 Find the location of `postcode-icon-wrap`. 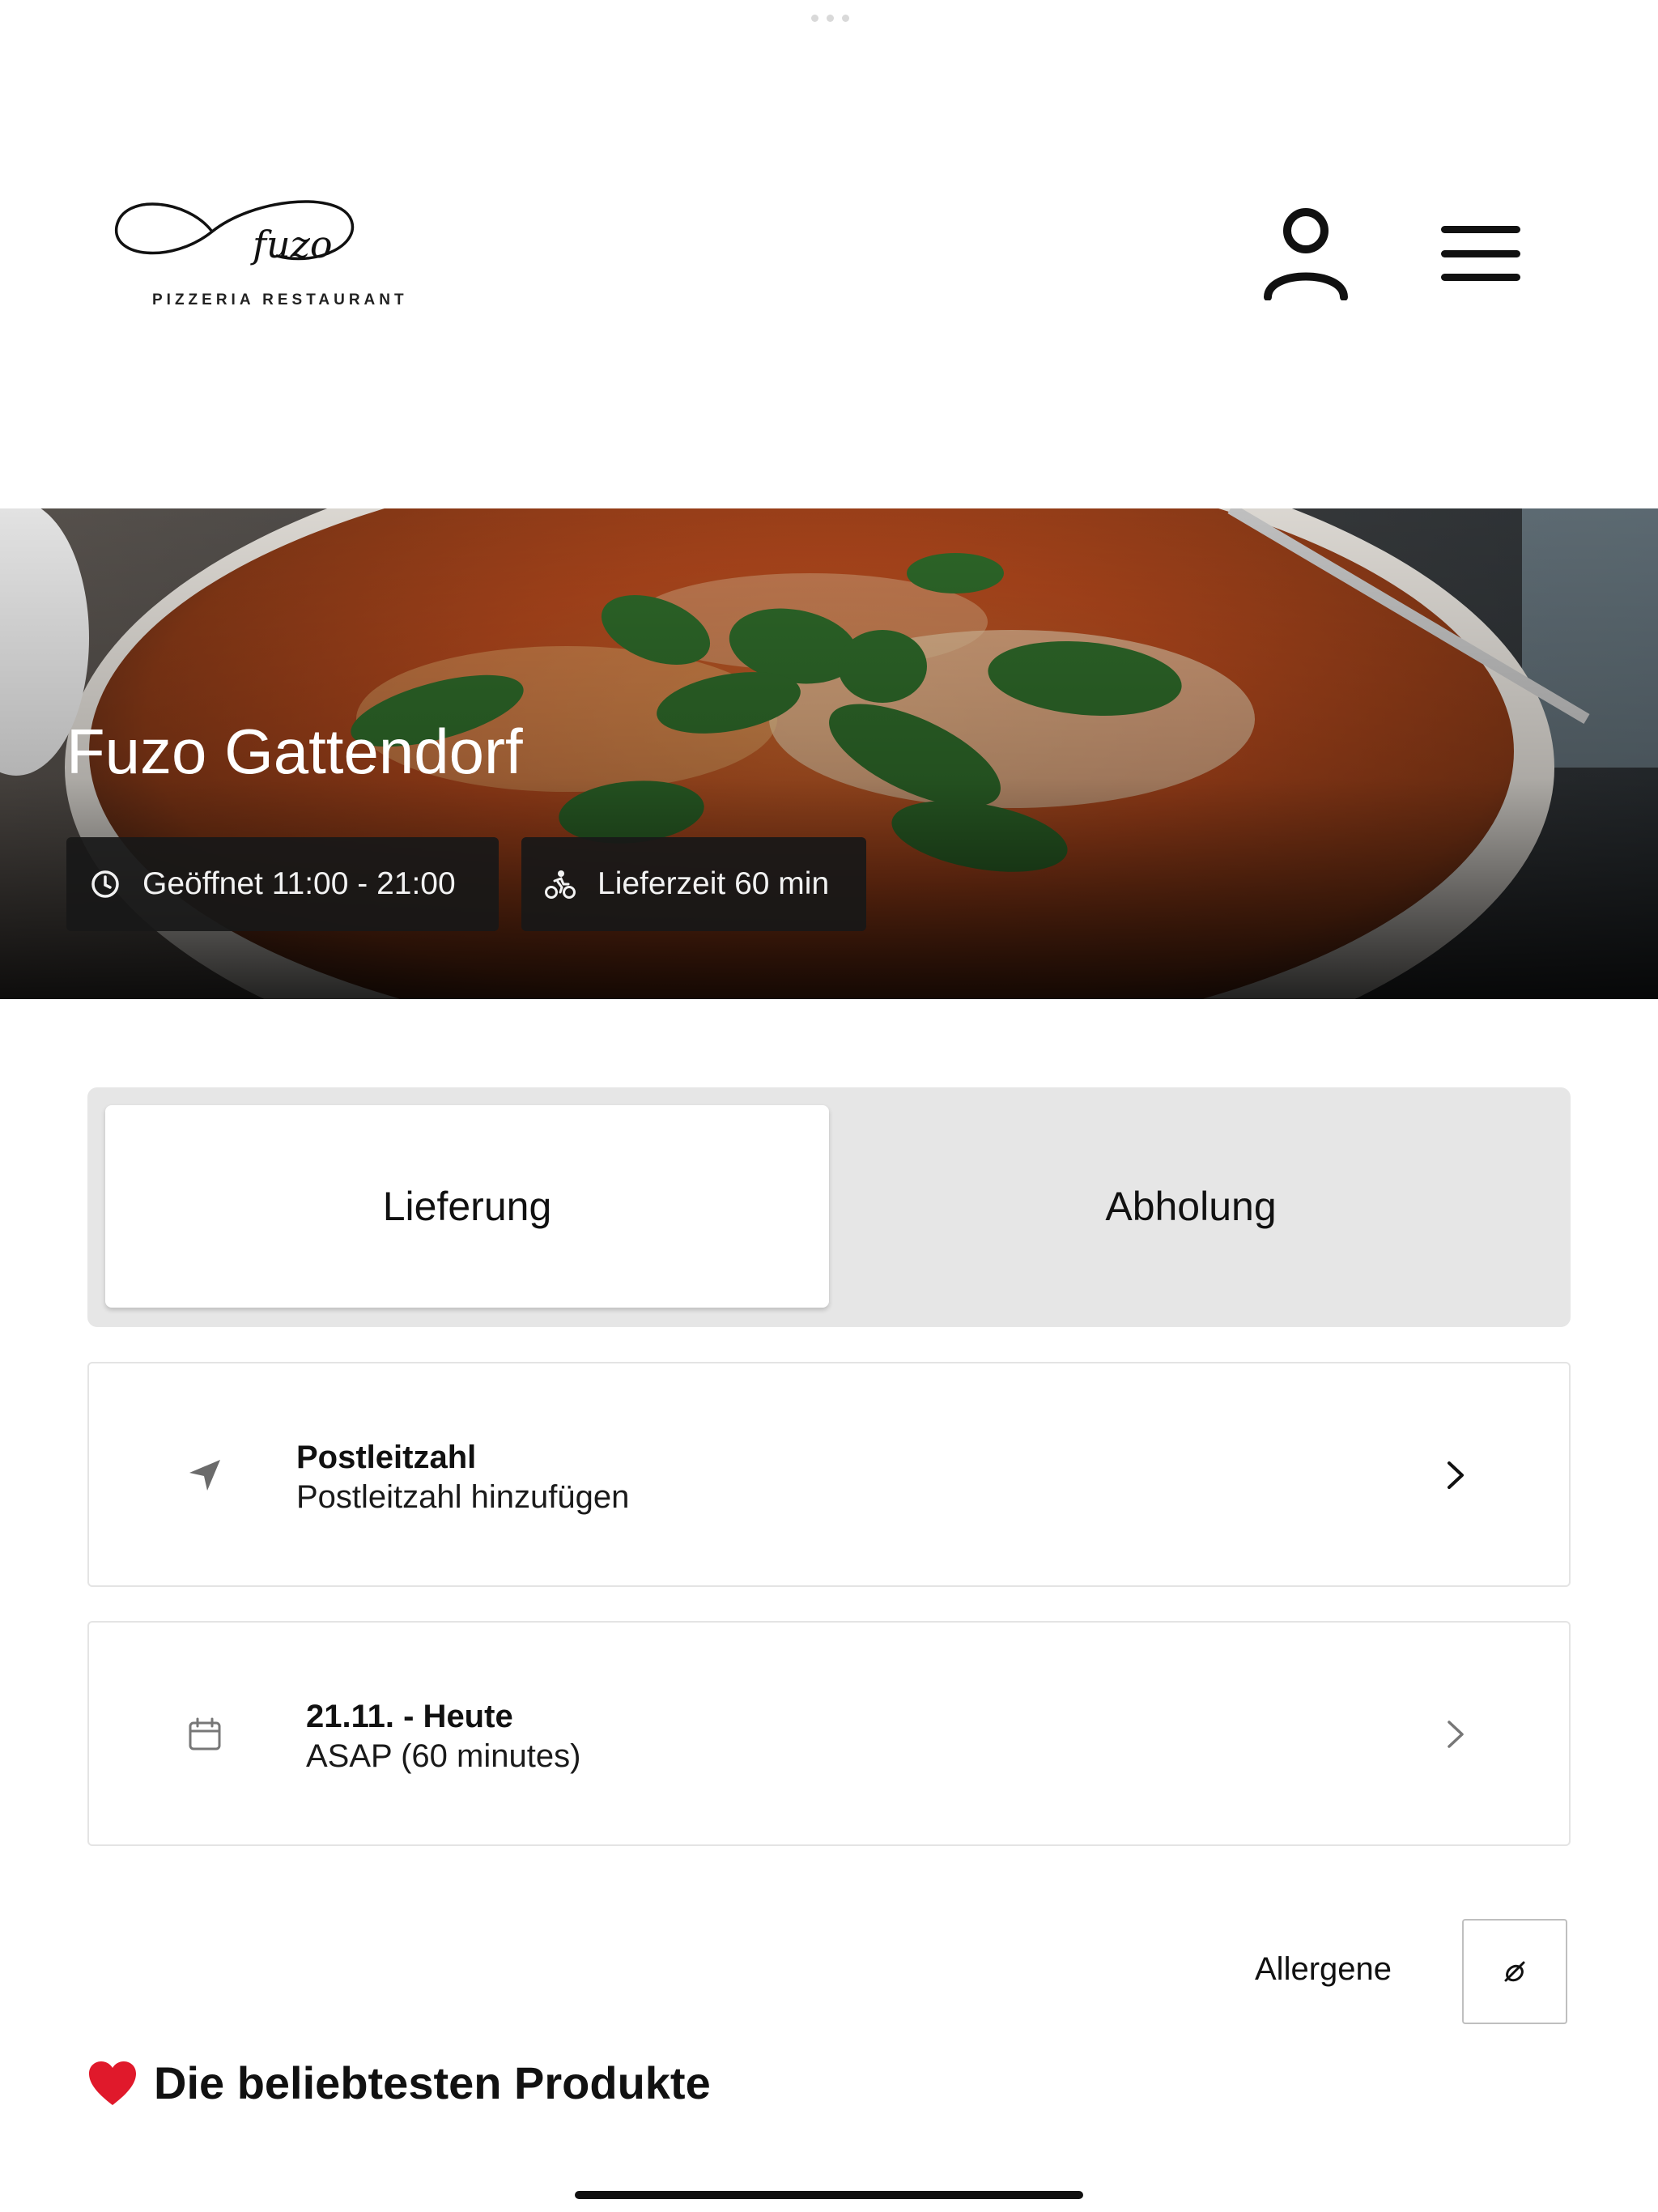

postcode-icon-wrap is located at coordinates (205, 1475).